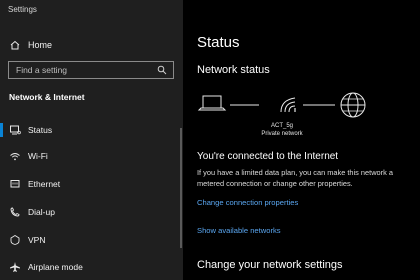 This screenshot has height=280, width=420. What do you see at coordinates (47, 97) in the screenshot?
I see `section-heading: Network & Internet` at bounding box center [47, 97].